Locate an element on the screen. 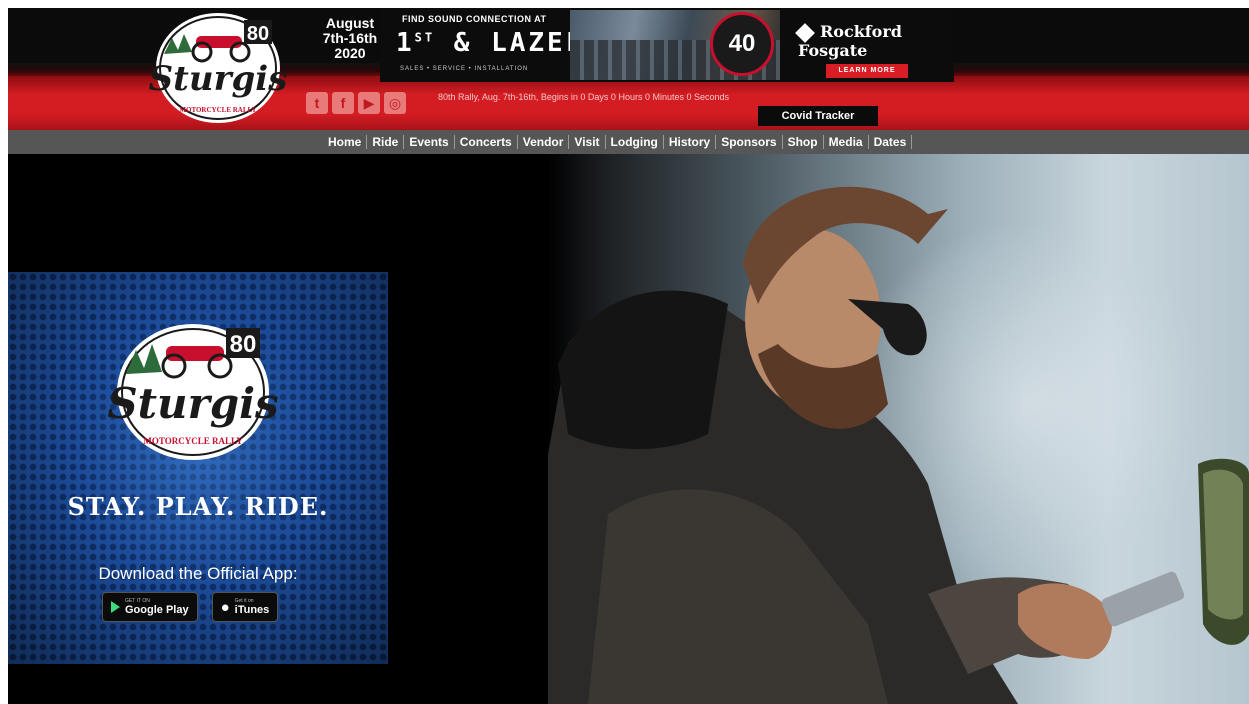 The image size is (1249, 704). ad-brand-pre: 1 is located at coordinates (405, 43).